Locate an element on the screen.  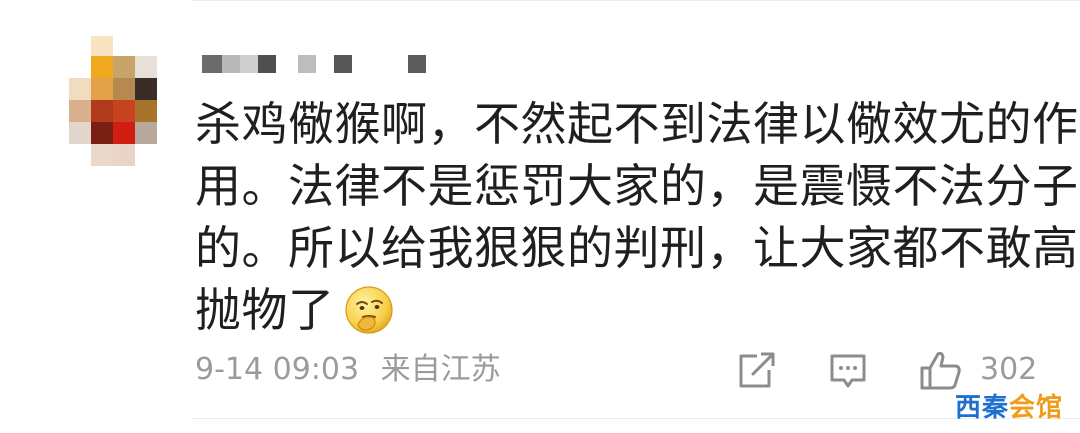
watermark-part2: 会馆 is located at coordinates (1036, 408).